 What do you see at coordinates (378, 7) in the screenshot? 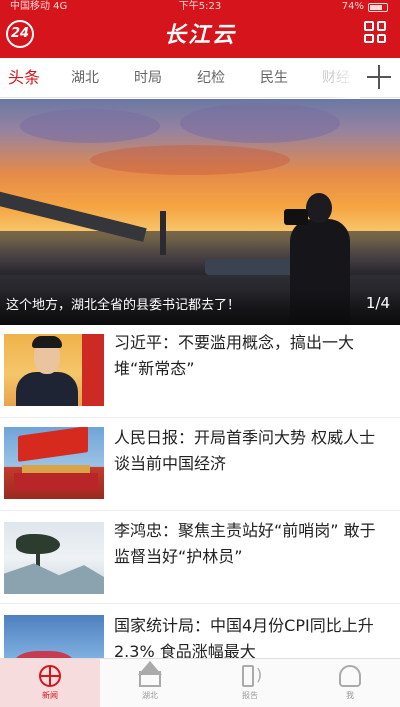
I see `battery-icon` at bounding box center [378, 7].